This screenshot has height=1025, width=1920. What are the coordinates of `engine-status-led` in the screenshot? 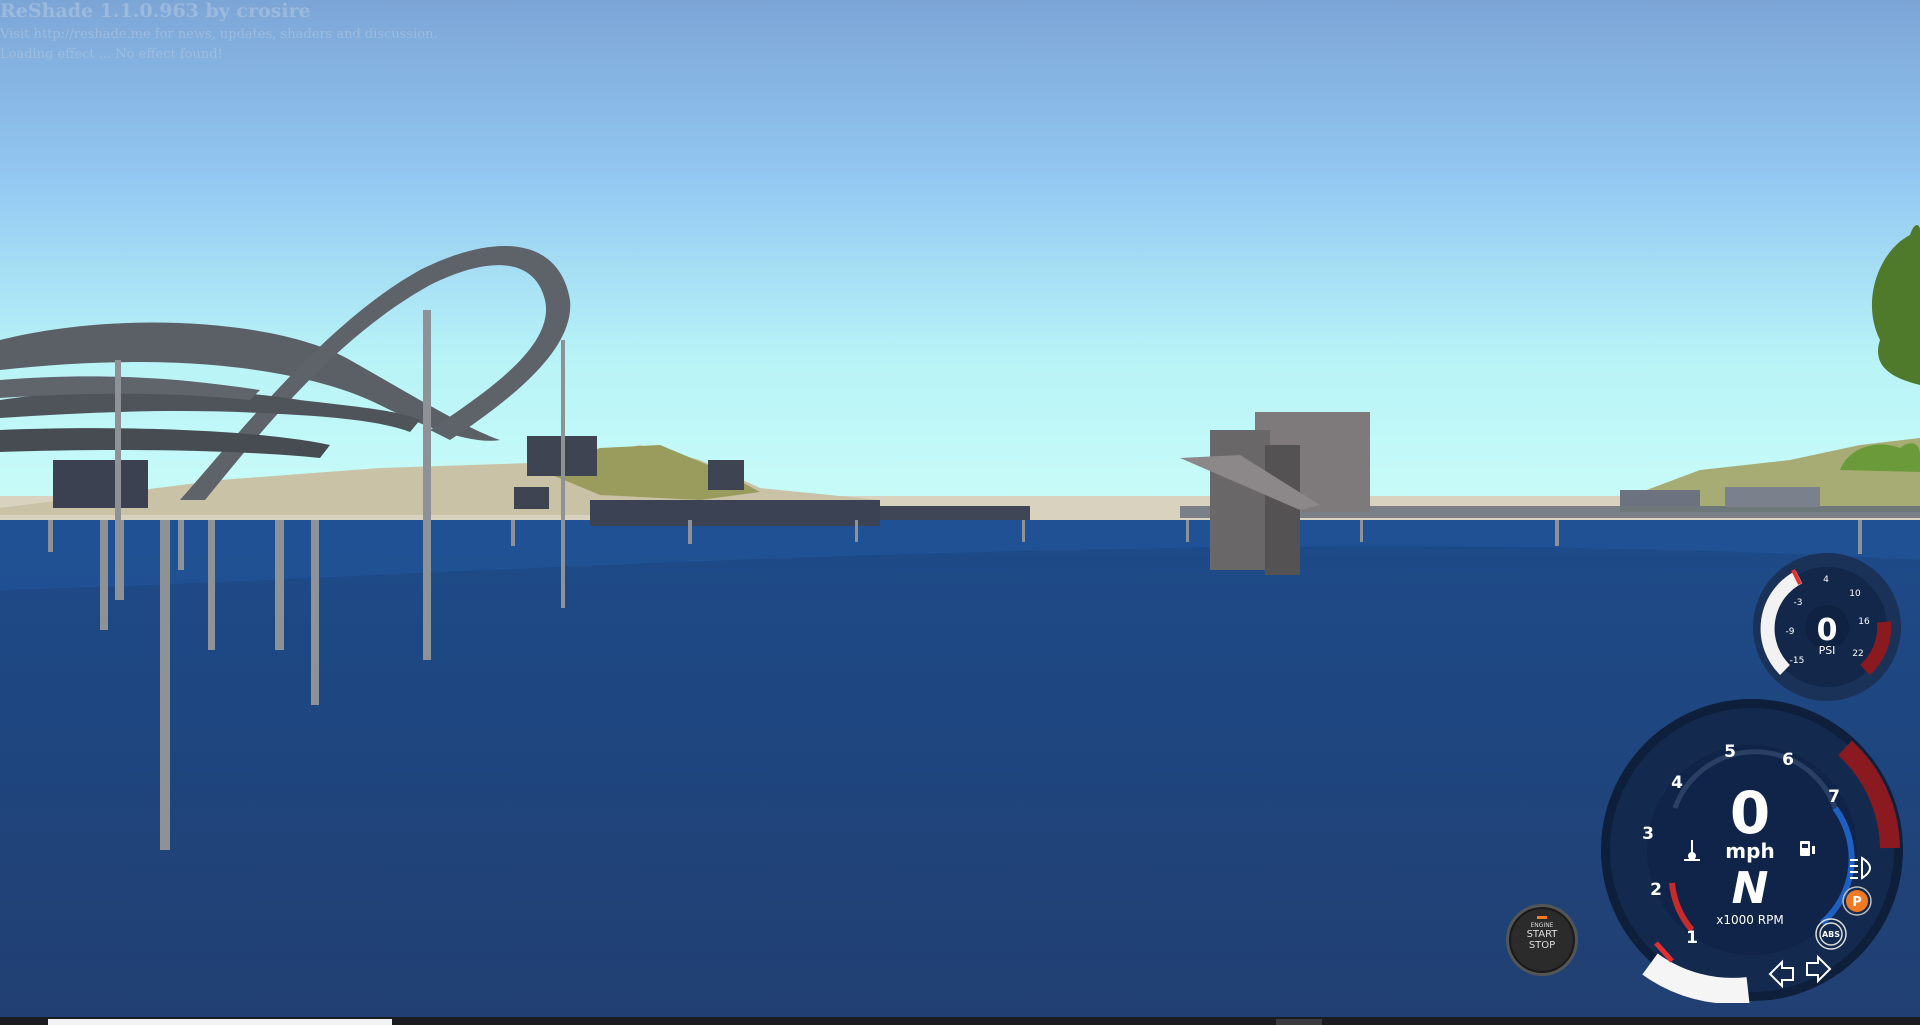 It's located at (1542, 917).